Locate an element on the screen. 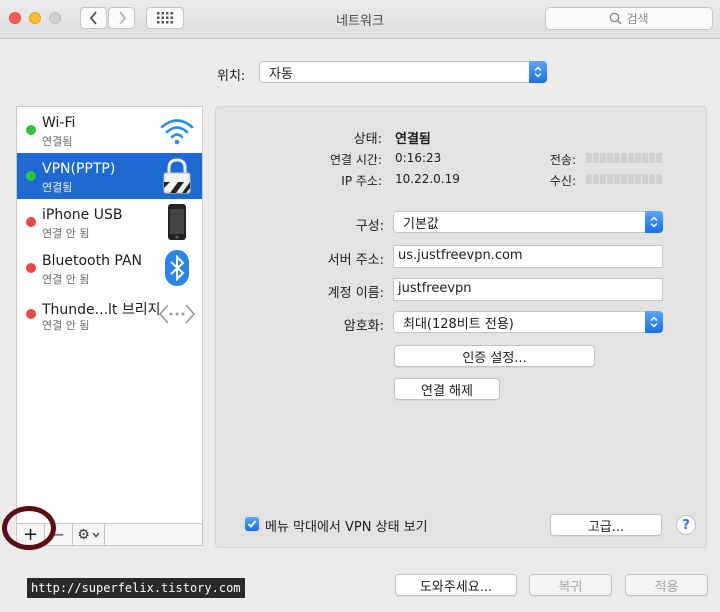 The width and height of the screenshot is (720, 612). service-name: Wi-Fi is located at coordinates (59, 123).